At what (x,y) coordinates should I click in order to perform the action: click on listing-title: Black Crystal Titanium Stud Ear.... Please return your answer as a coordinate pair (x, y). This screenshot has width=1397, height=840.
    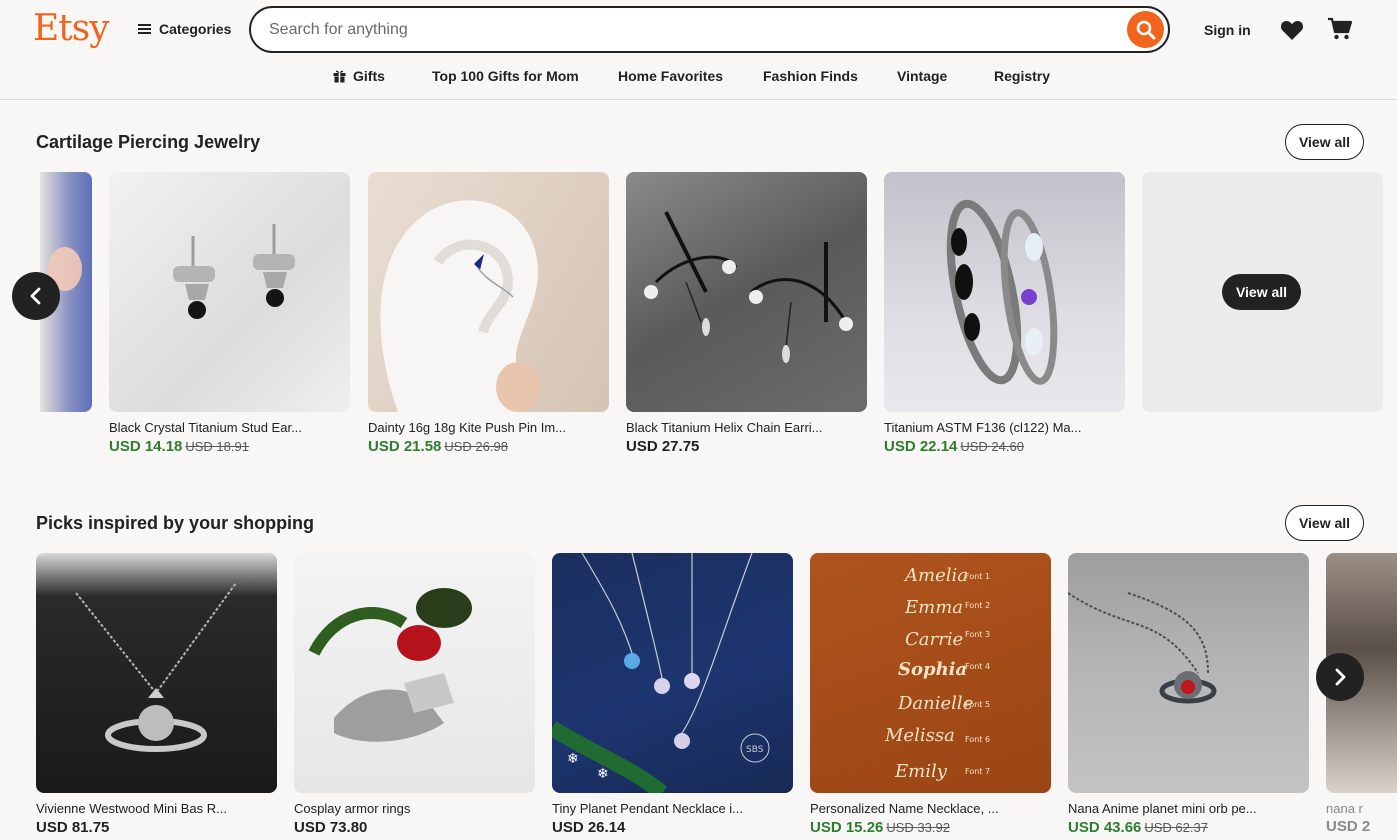
    Looking at the image, I should click on (229, 427).